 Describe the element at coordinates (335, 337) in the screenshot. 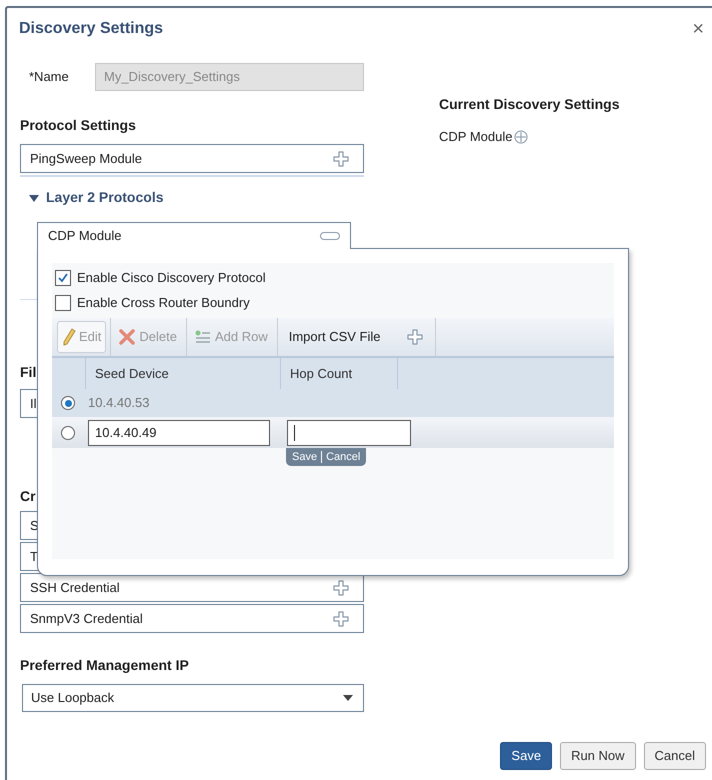

I see `toolbar-button: Import CSV File` at that location.